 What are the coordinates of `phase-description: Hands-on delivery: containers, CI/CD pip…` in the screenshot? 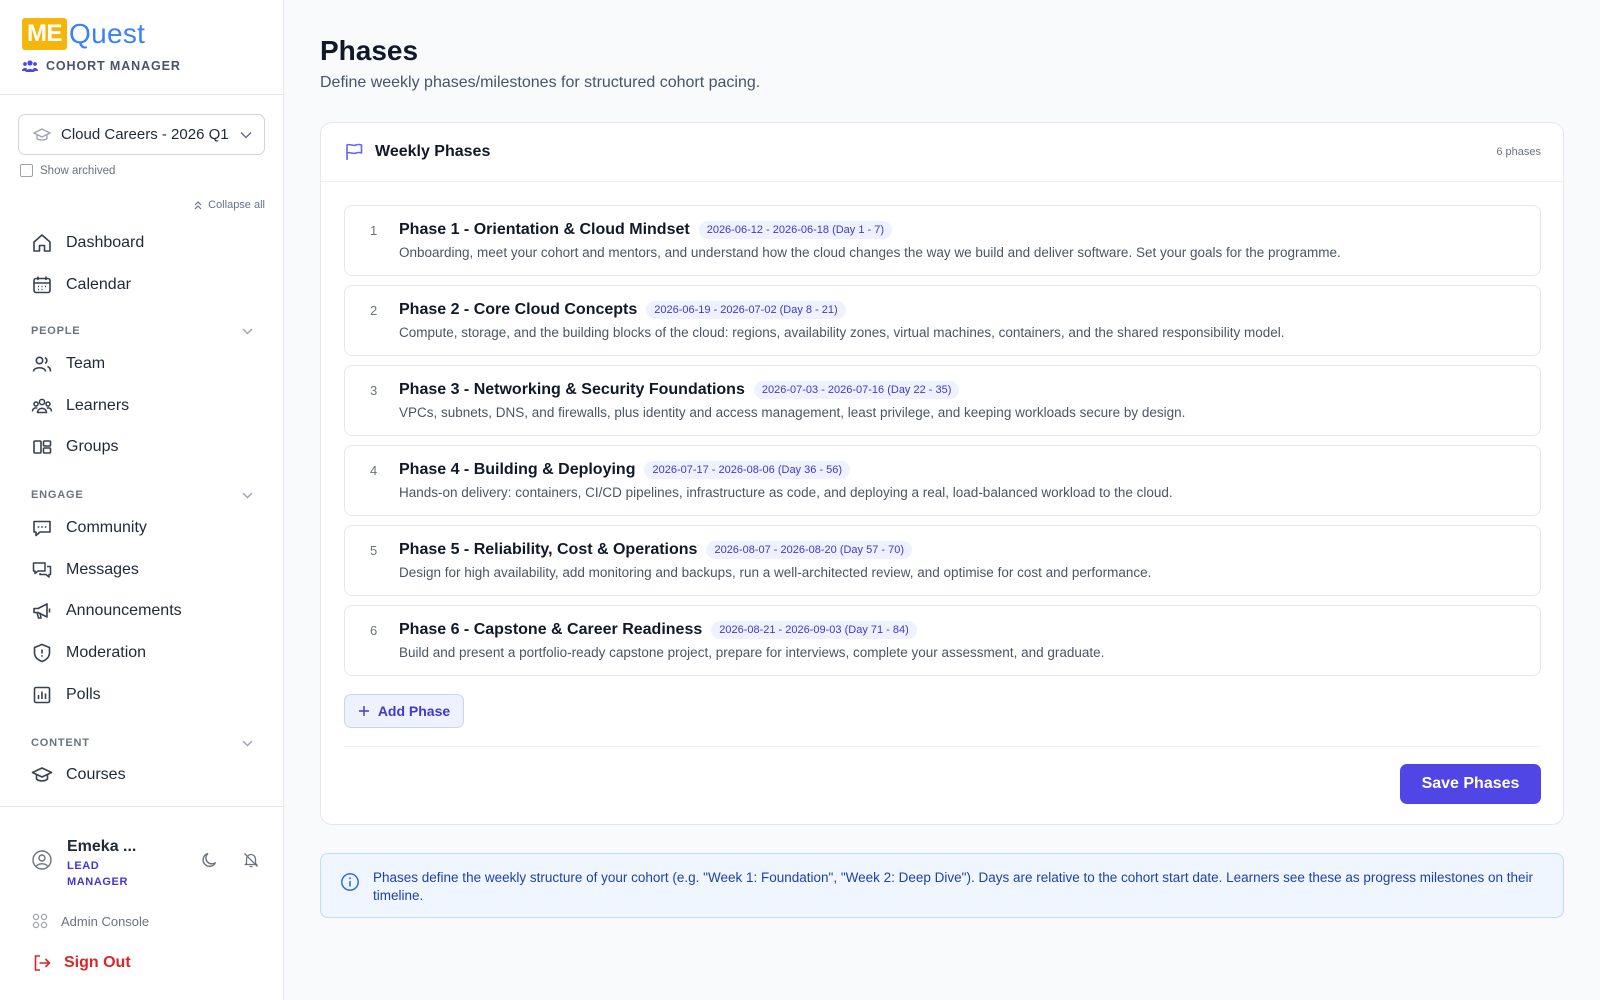 It's located at (786, 492).